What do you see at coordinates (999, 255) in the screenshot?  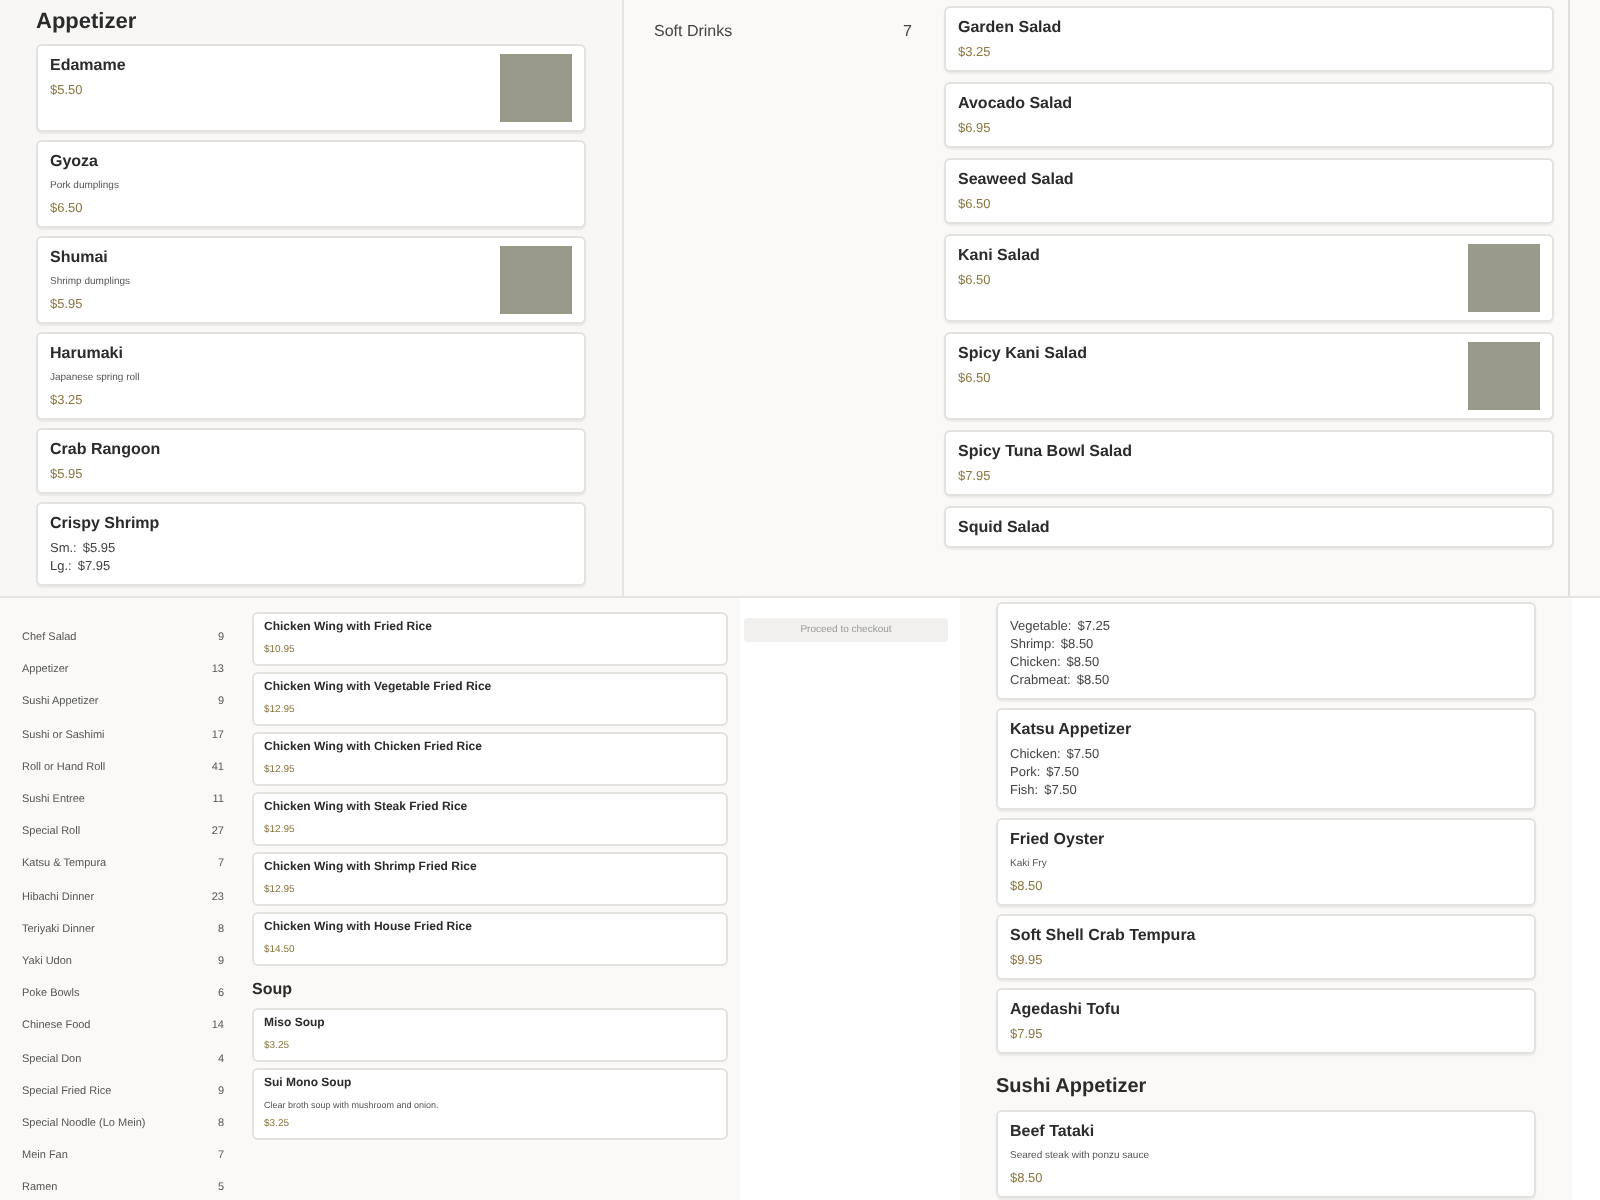 I see `item-name: Kani Salad` at bounding box center [999, 255].